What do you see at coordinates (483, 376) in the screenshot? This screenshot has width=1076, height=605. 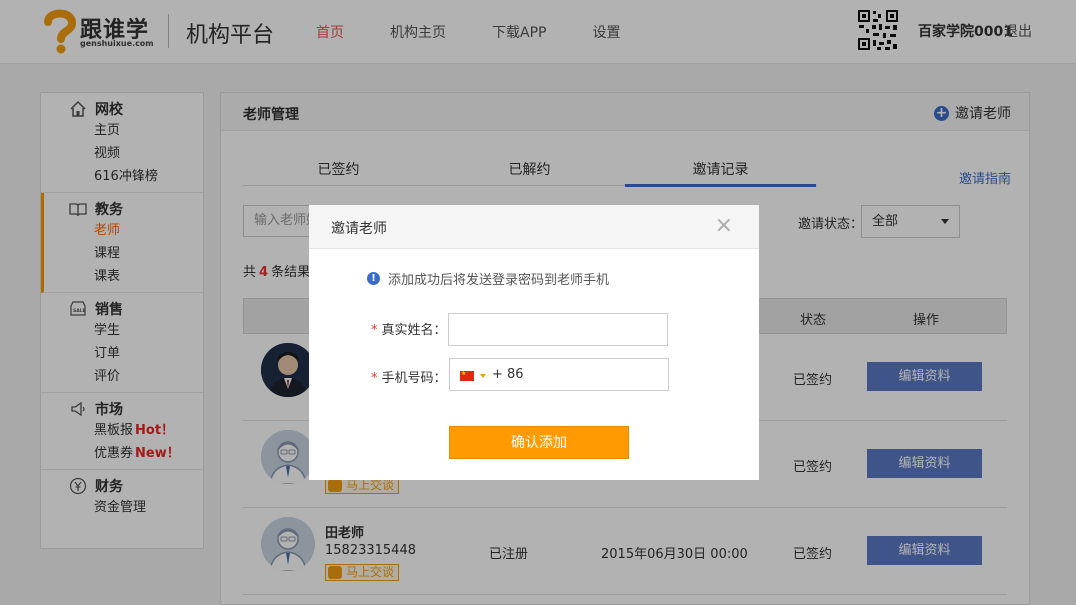 I see `country-dropdown-icon` at bounding box center [483, 376].